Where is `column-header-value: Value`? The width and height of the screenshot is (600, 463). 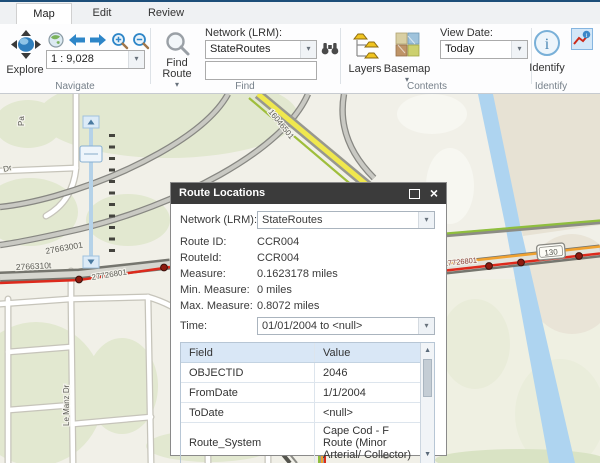 column-header-value: Value is located at coordinates (367, 353).